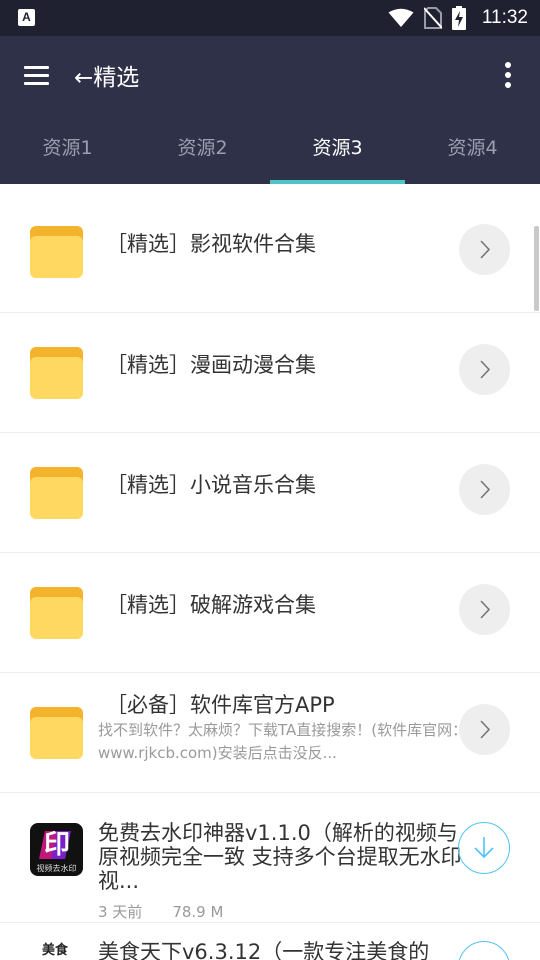 This screenshot has width=540, height=960. I want to click on page-title: ←精选, so click(106, 75).